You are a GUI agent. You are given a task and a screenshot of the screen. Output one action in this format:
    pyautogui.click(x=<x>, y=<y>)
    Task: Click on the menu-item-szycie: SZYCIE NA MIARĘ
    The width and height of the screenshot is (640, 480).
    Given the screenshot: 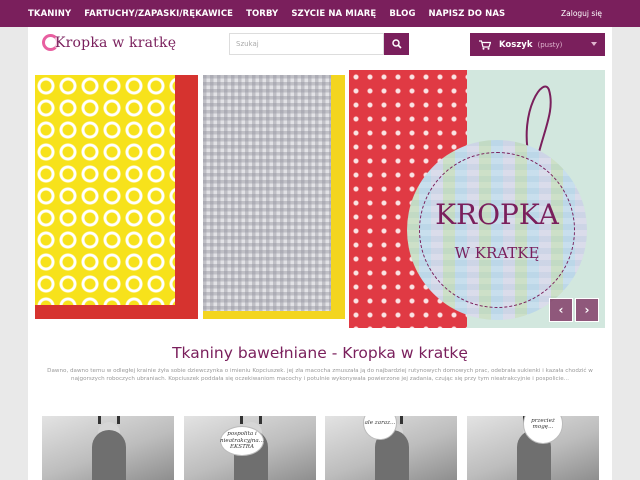 What is the action you would take?
    pyautogui.click(x=333, y=14)
    